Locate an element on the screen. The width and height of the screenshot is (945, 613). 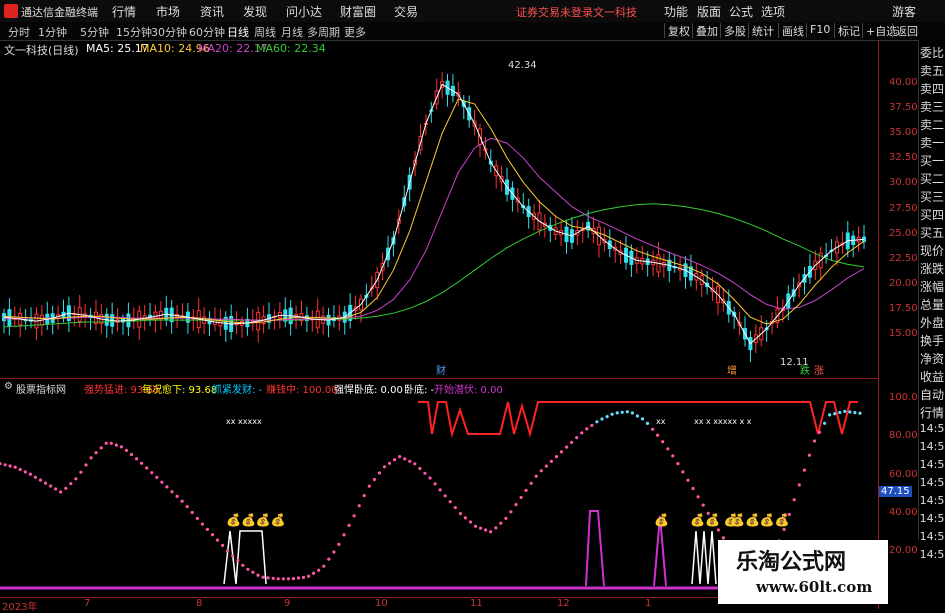
tool-fuquan: 复权 is located at coordinates (677, 30).